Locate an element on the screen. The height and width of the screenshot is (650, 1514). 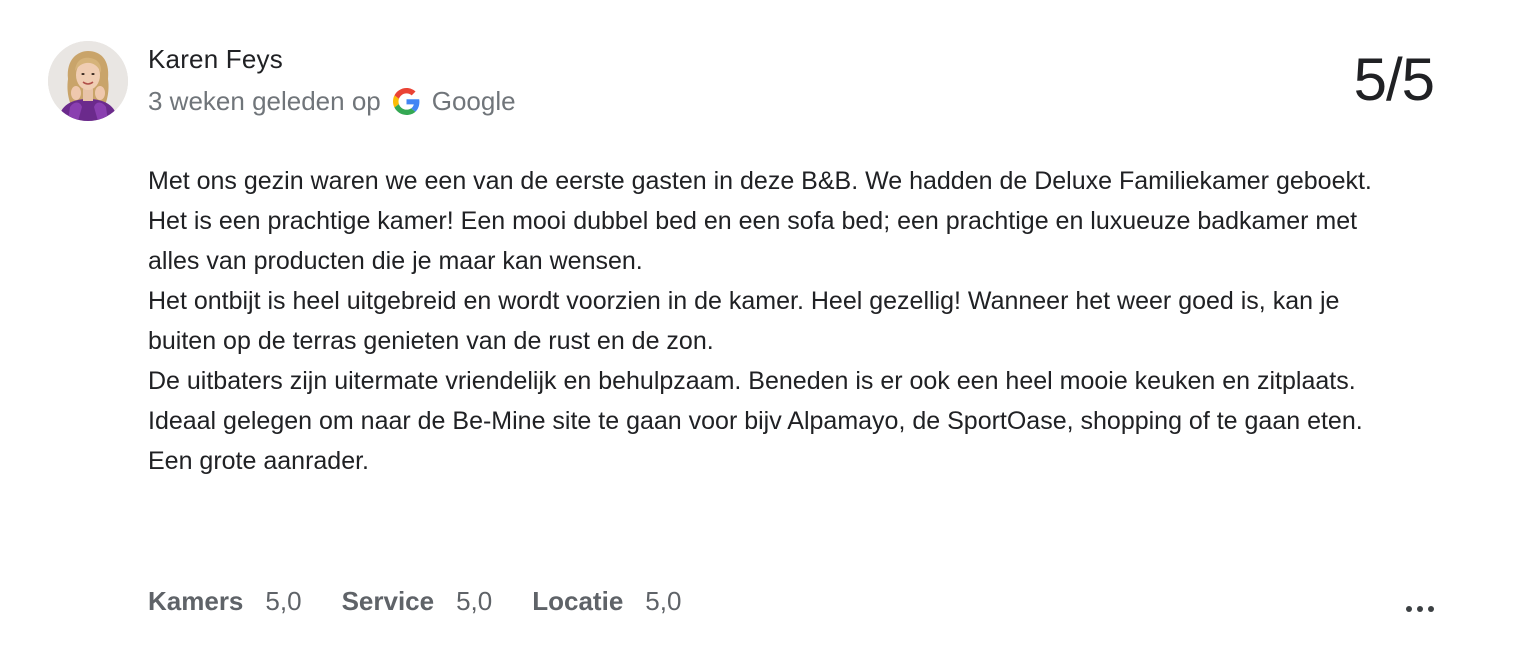
rating-service: Service 5,0 is located at coordinates (417, 601).